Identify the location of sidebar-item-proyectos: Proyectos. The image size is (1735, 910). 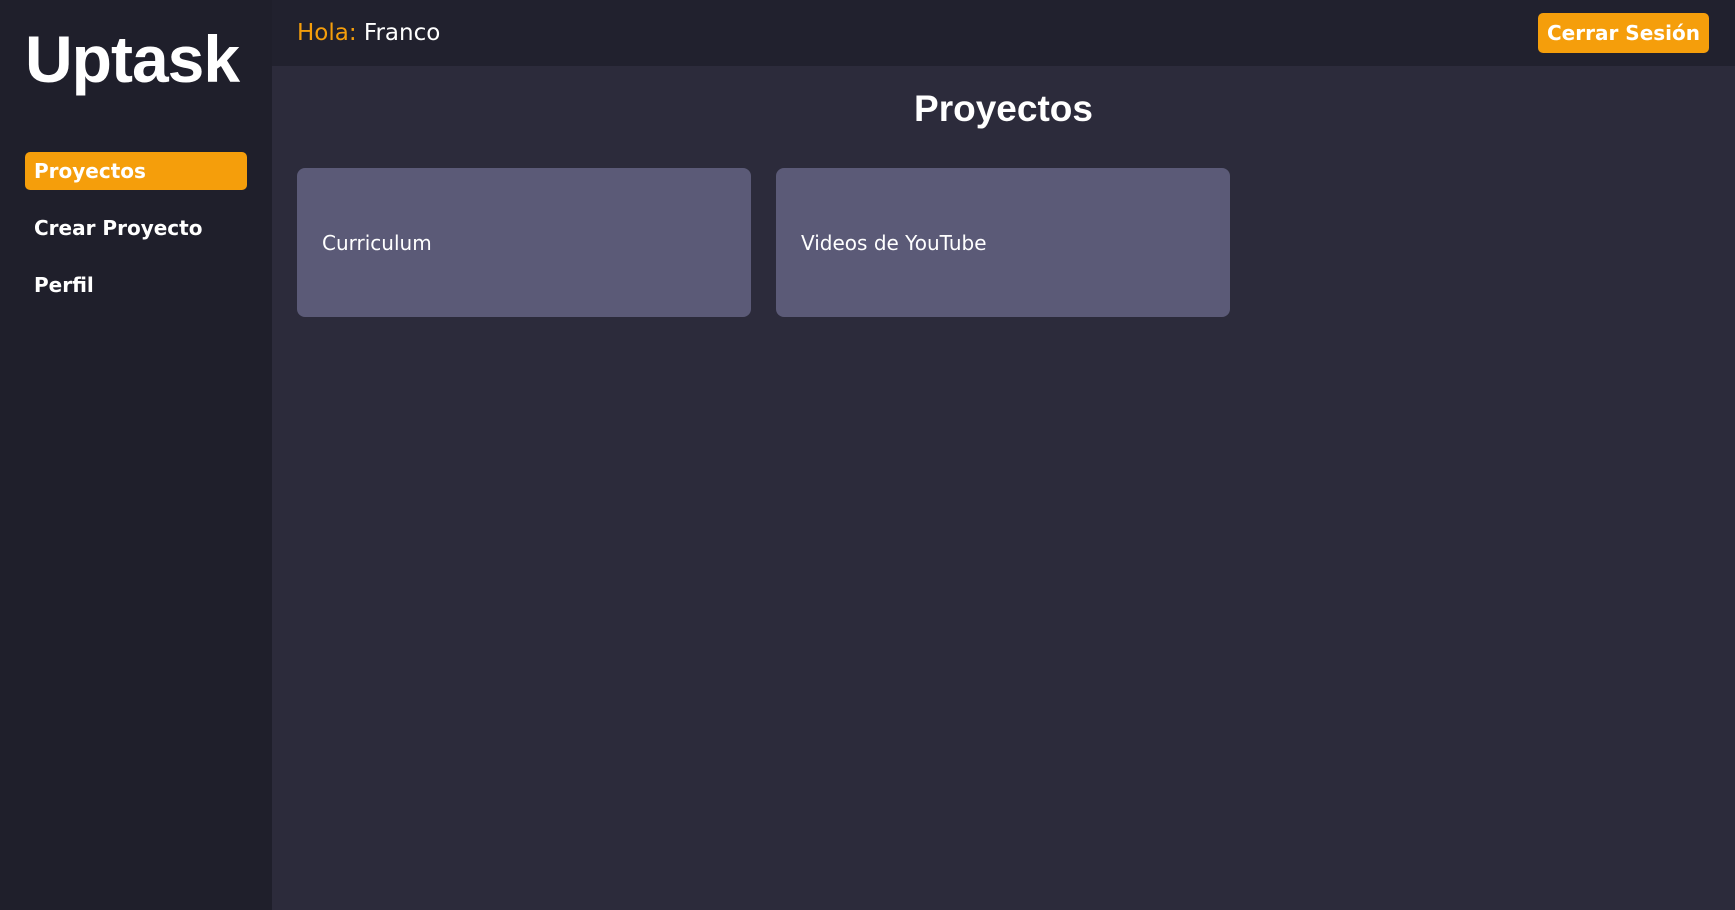
(136, 171).